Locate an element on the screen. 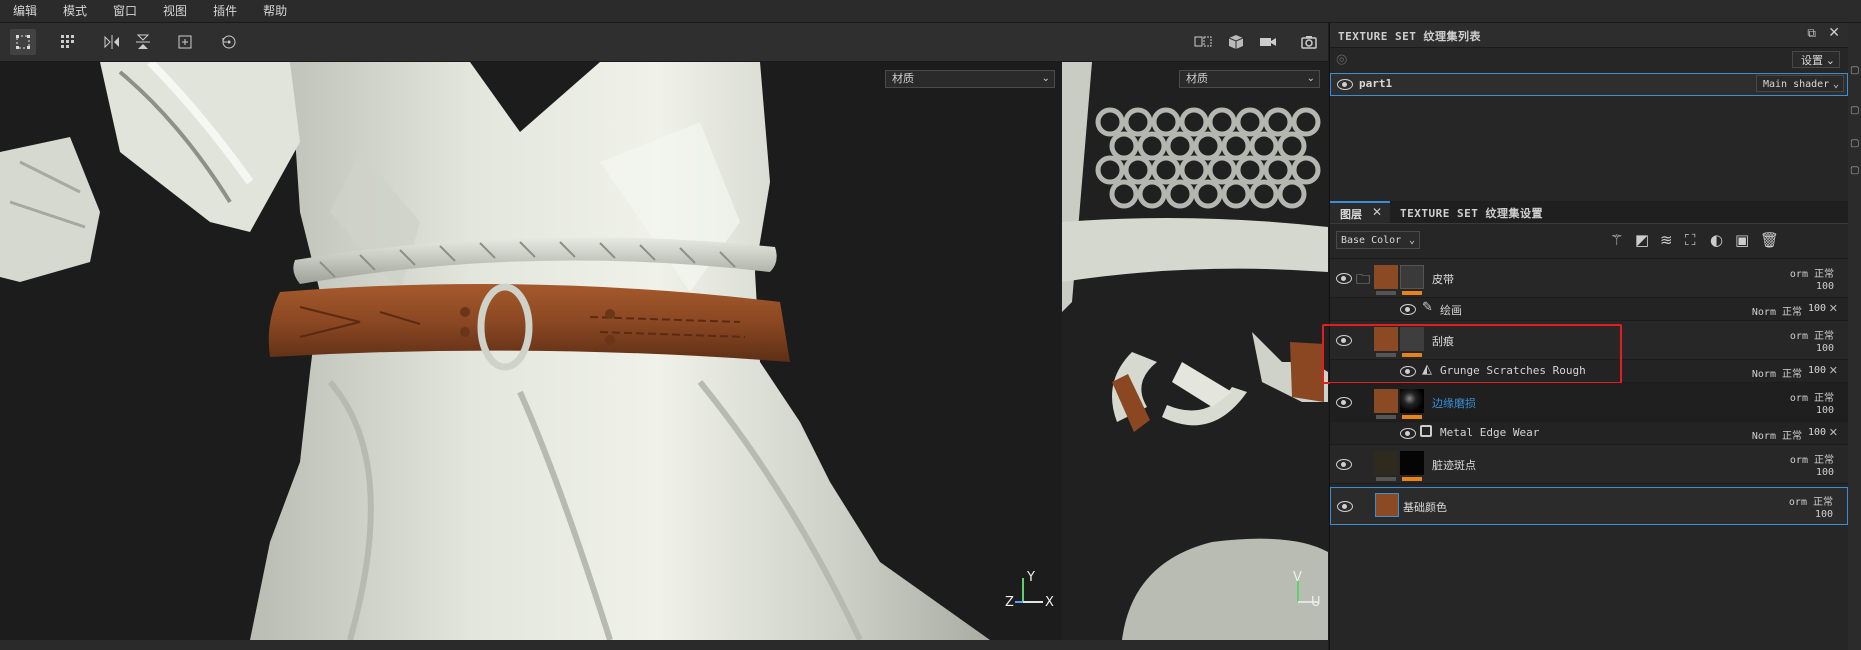 This screenshot has width=1861, height=650. right-icon-strip: ▢ ▢ ▢ ▢ is located at coordinates (1854, 336).